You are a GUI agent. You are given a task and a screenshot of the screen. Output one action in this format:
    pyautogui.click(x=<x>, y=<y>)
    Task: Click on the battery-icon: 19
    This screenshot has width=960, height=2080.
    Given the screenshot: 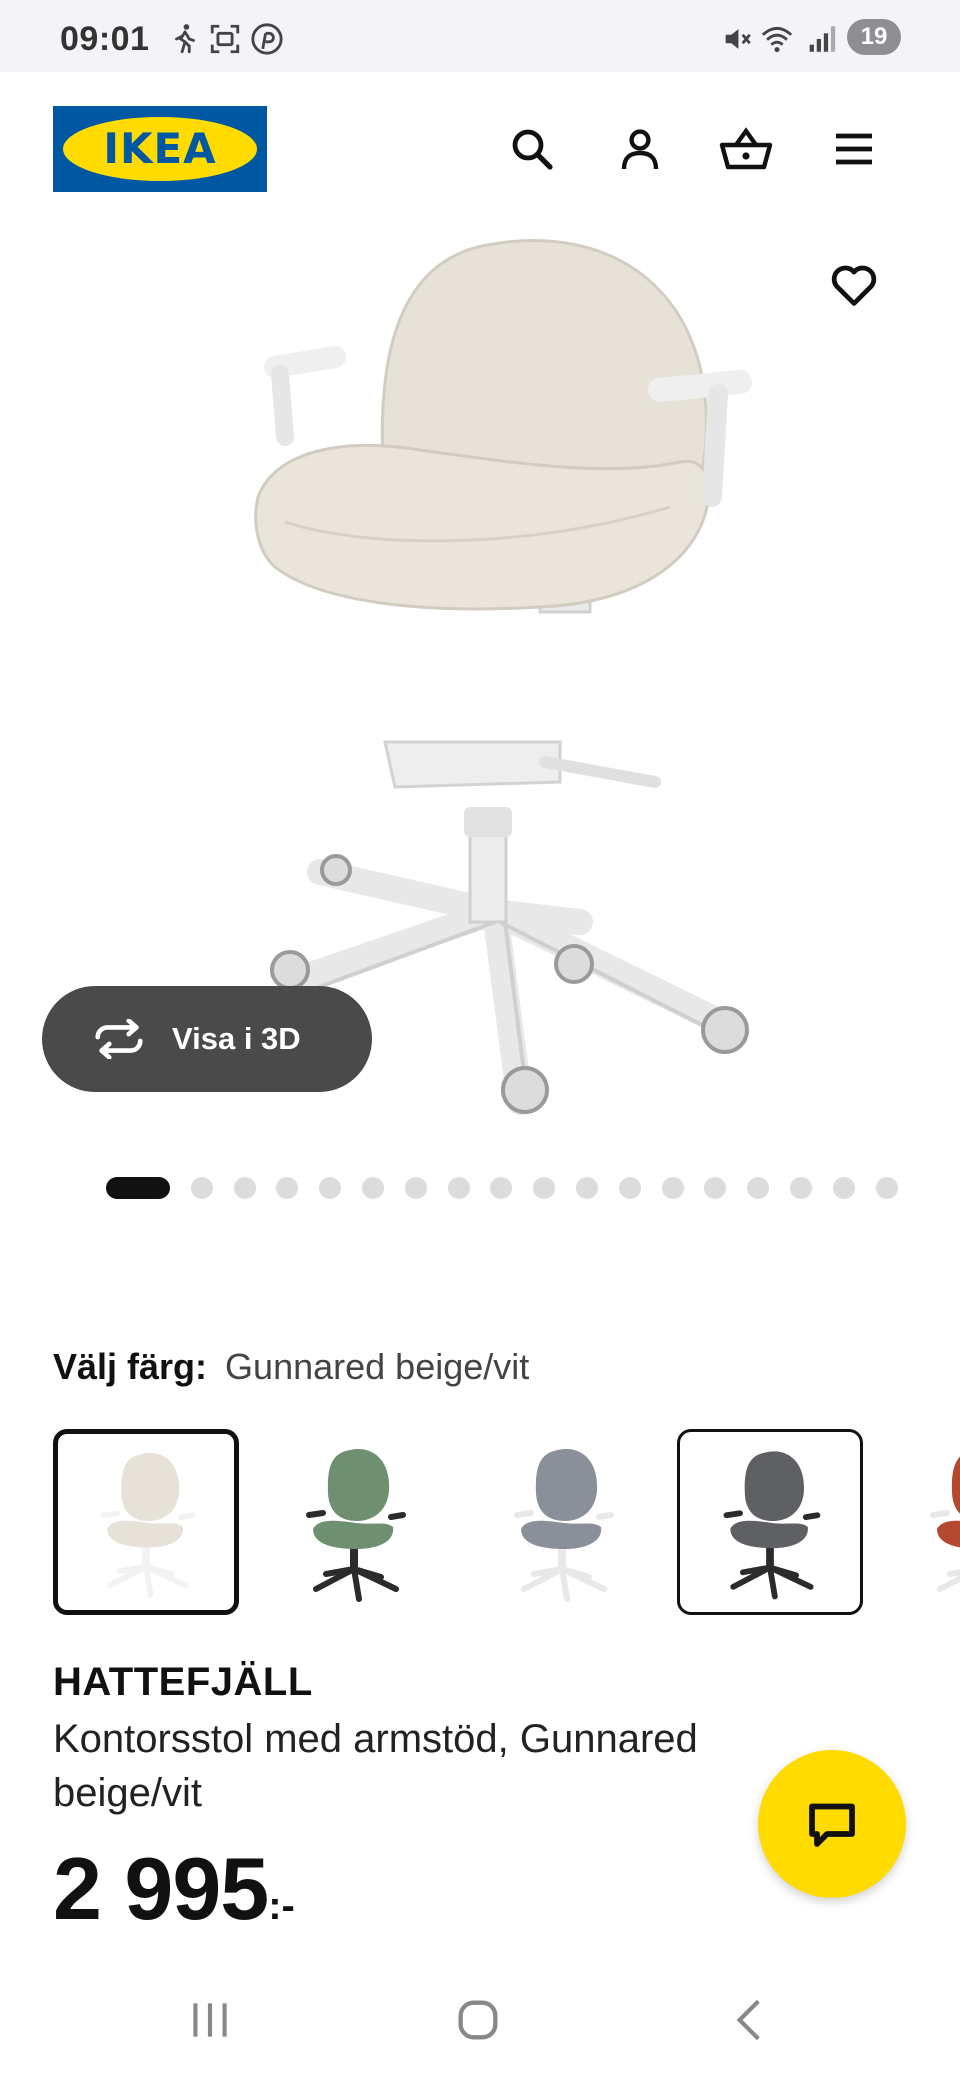 What is the action you would take?
    pyautogui.click(x=874, y=37)
    